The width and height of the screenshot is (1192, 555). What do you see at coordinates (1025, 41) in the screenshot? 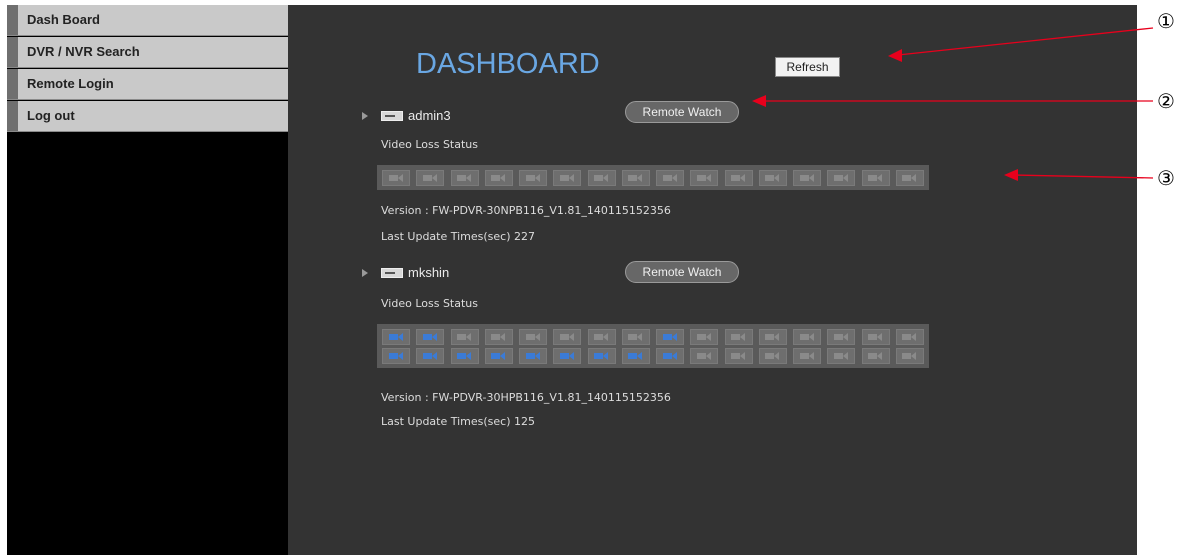
I see `annotation-arrow-1-line` at bounding box center [1025, 41].